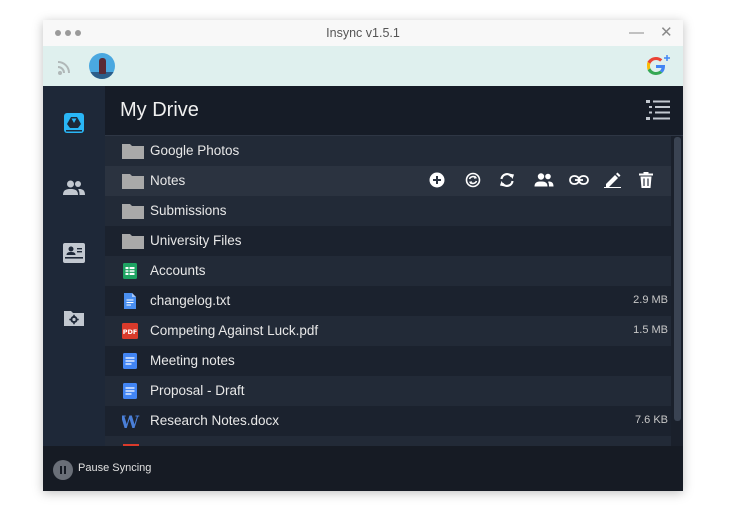  What do you see at coordinates (666, 33) in the screenshot?
I see `close-button: ✕` at bounding box center [666, 33].